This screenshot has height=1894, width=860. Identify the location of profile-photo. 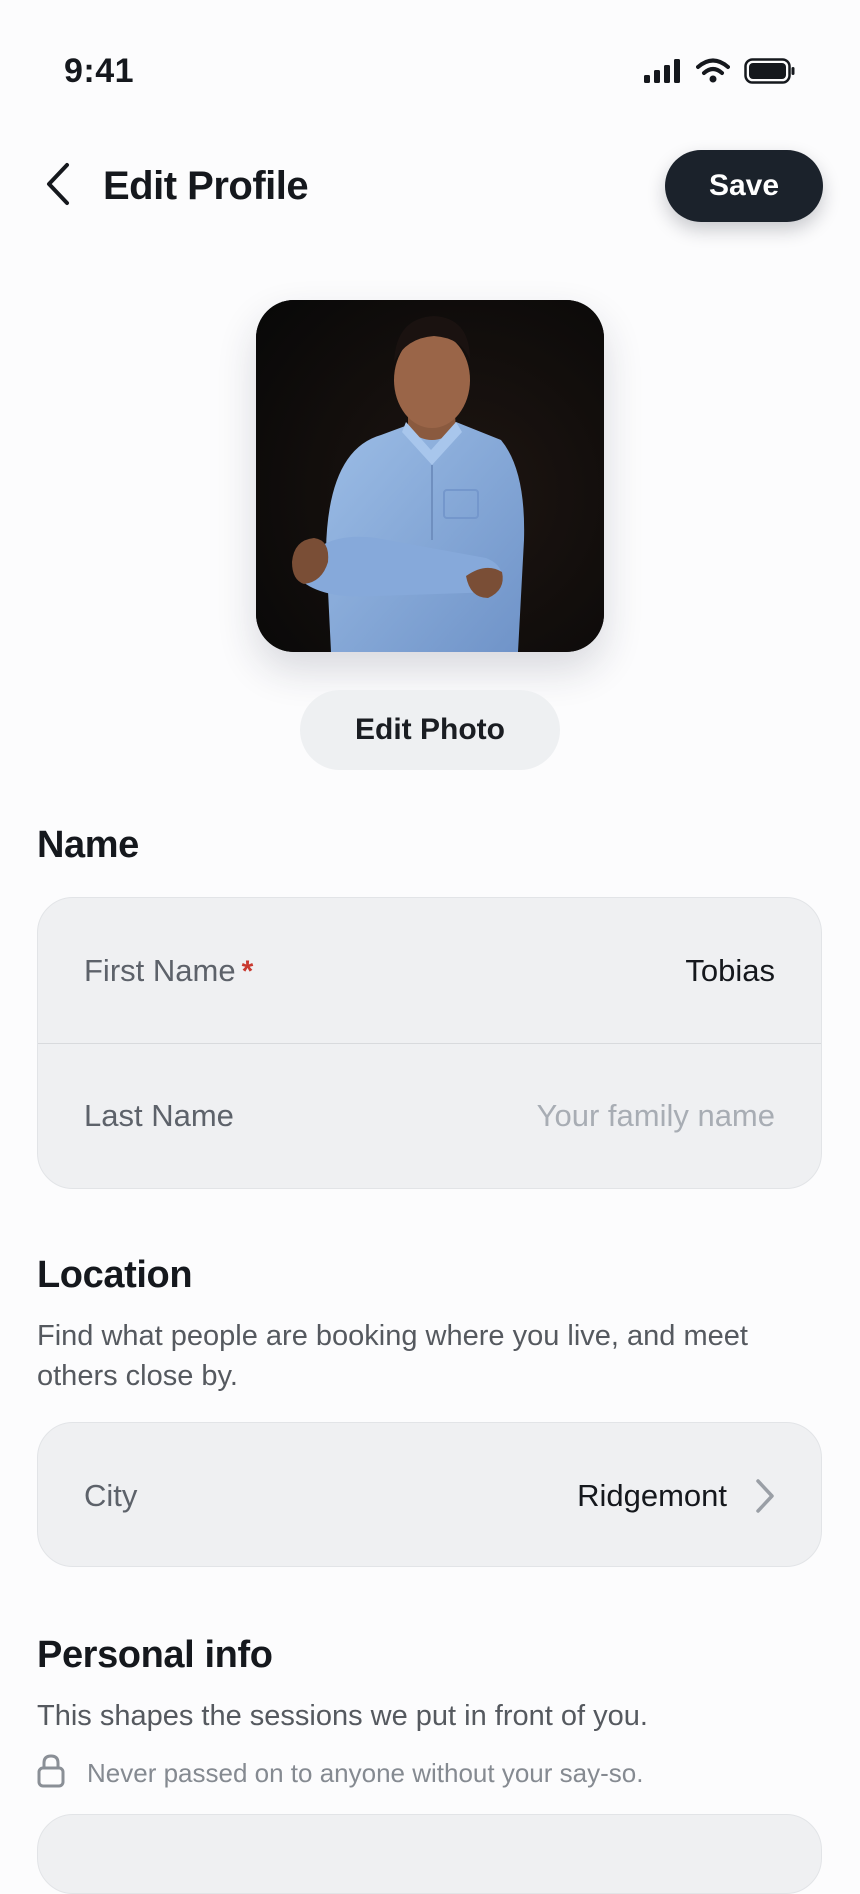
(430, 476).